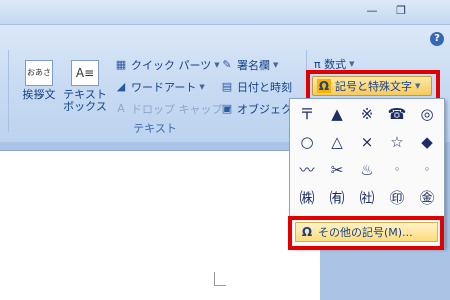 The width and height of the screenshot is (450, 300). I want to click on wordart-label: ワードアート, so click(164, 87).